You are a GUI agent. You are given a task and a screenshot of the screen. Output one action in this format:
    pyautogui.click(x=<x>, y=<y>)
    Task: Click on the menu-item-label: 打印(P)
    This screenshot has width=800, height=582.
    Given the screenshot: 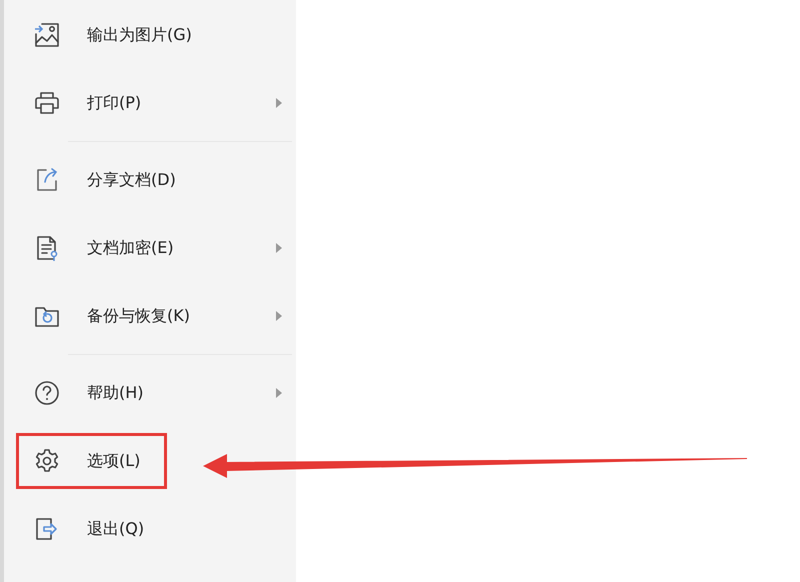 What is the action you would take?
    pyautogui.click(x=114, y=103)
    